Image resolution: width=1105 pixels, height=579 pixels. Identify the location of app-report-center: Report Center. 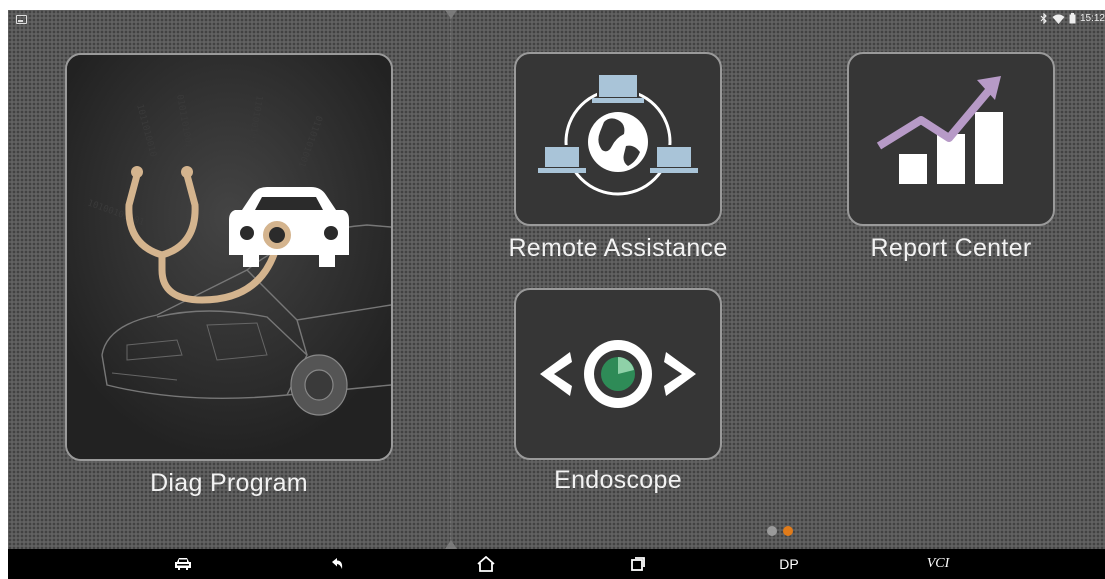
(951, 160).